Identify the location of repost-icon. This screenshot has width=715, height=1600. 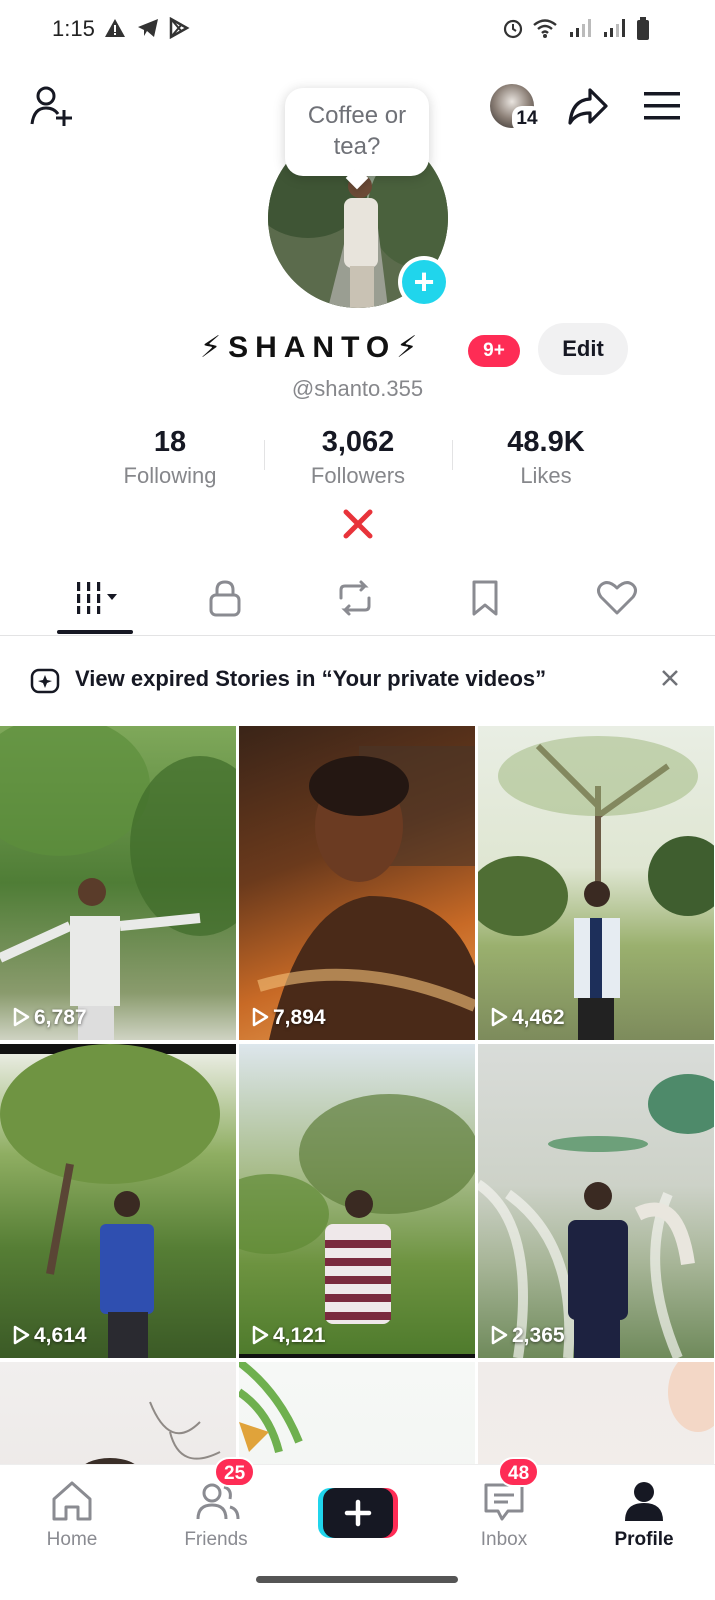
(355, 598).